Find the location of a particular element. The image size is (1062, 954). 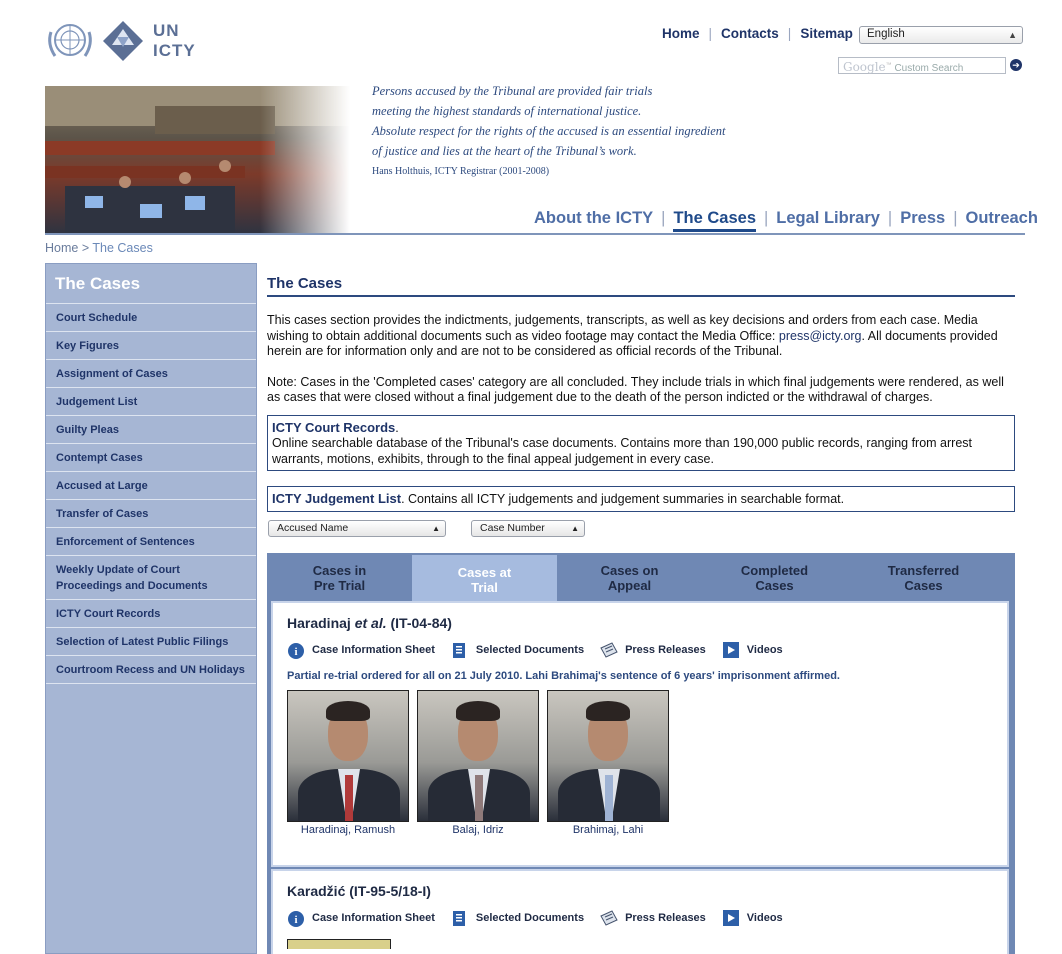

logo-line-un: UN is located at coordinates (166, 30).